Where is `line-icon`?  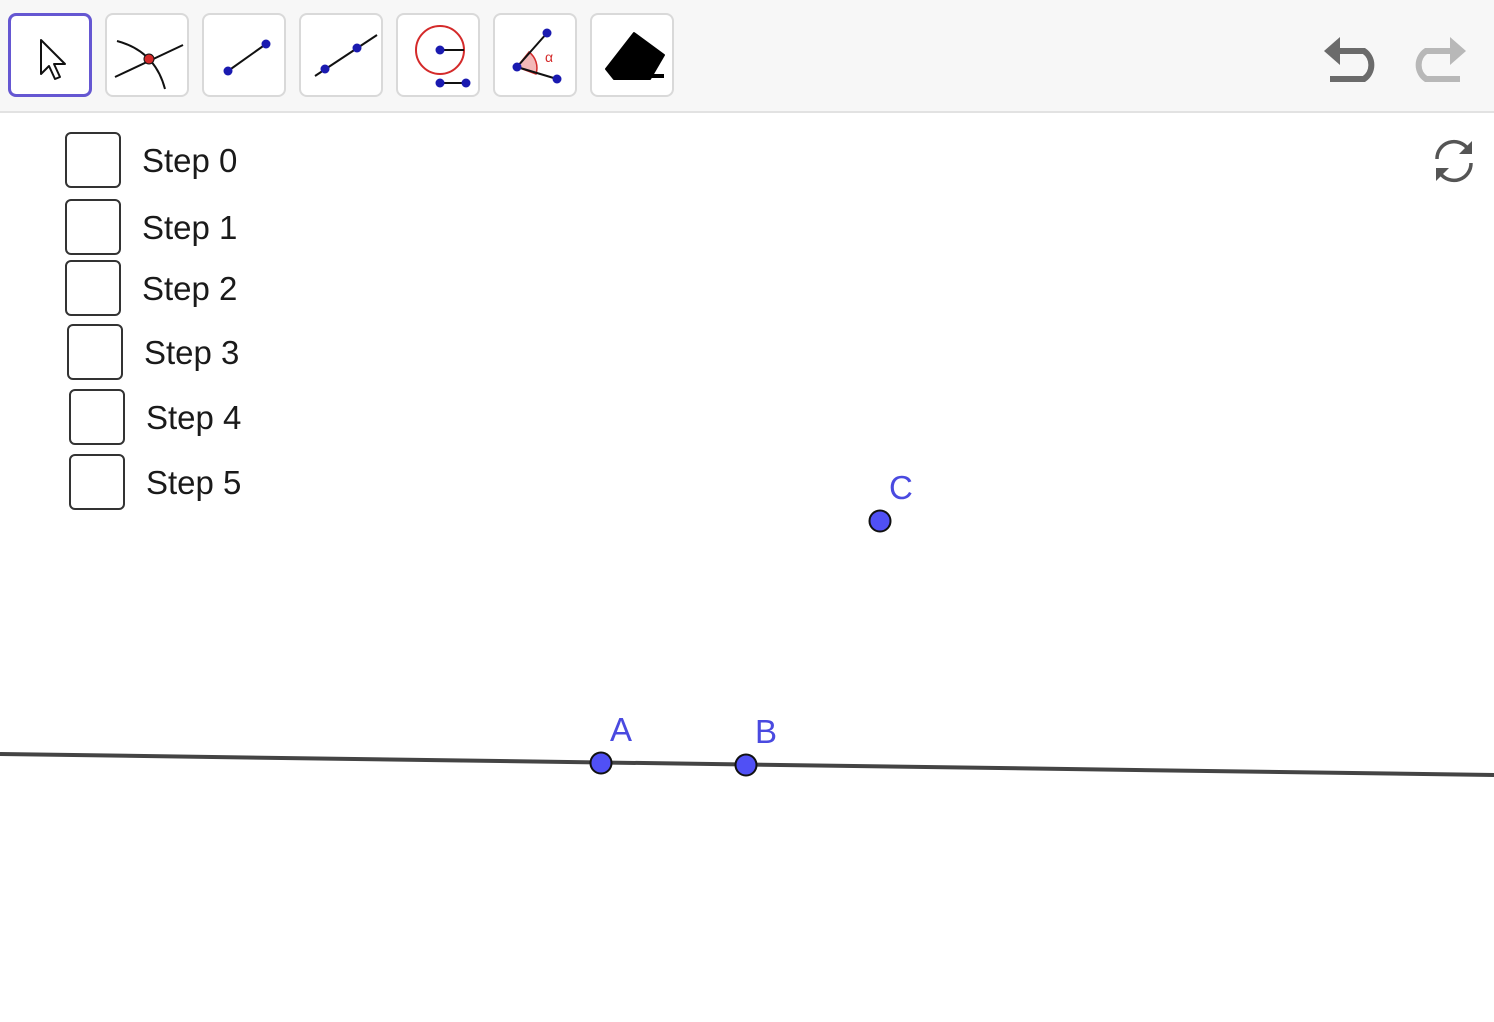
line-icon is located at coordinates (346, 55).